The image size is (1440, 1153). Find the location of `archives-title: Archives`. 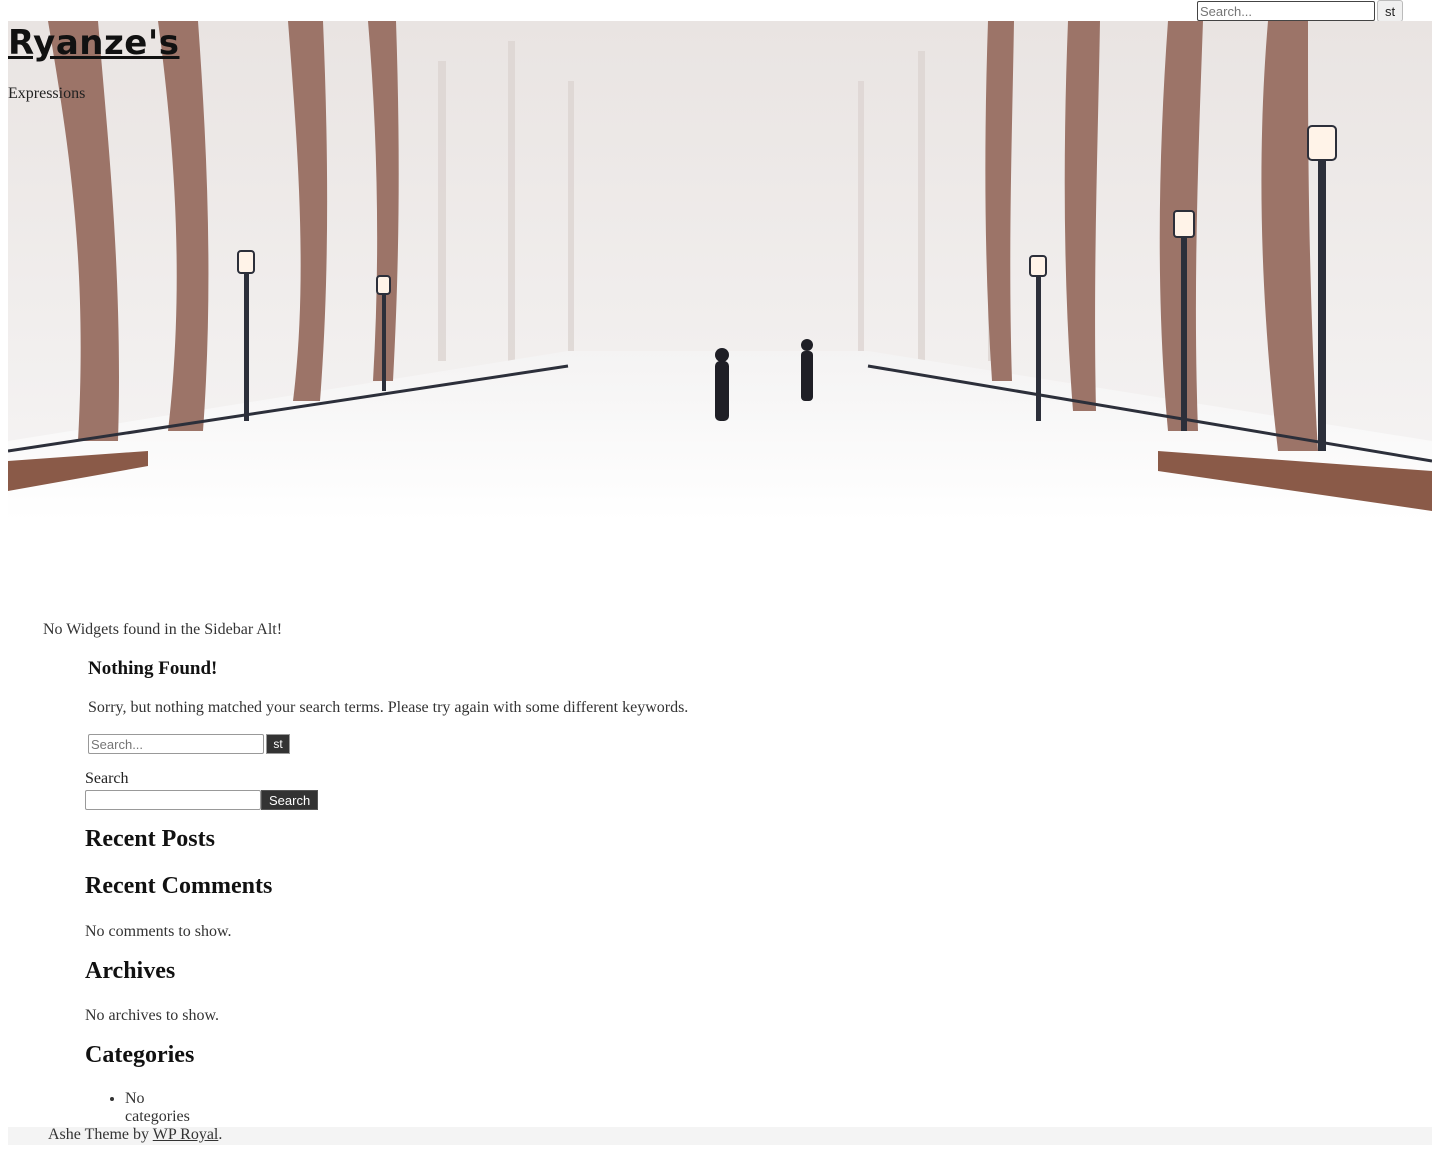

archives-title: Archives is located at coordinates (130, 971).